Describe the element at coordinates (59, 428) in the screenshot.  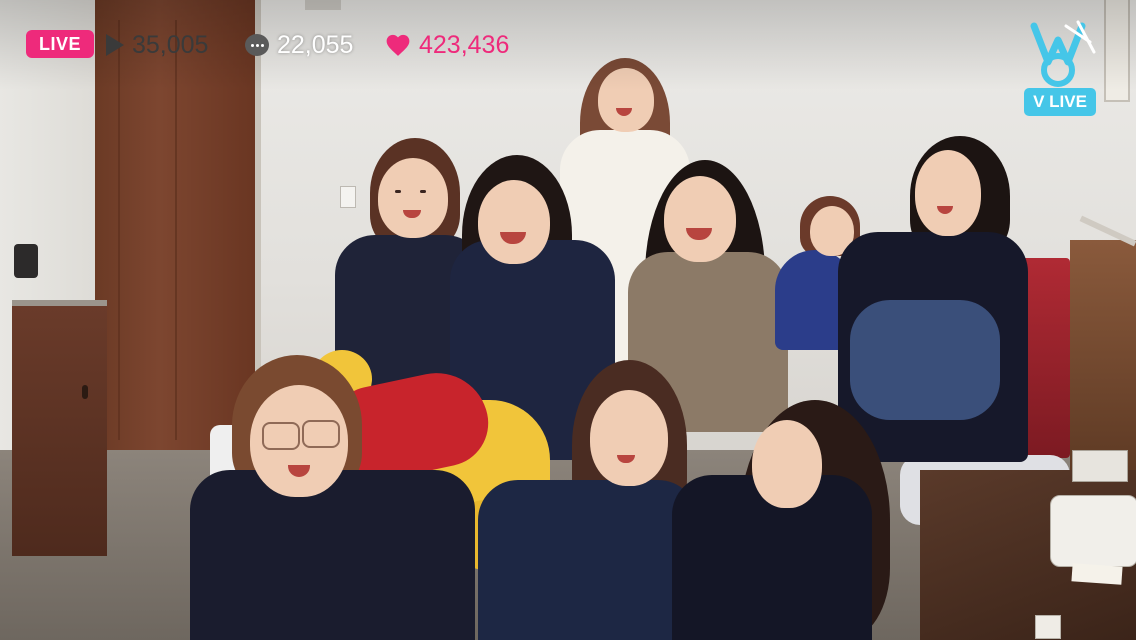
I see `cabinet` at that location.